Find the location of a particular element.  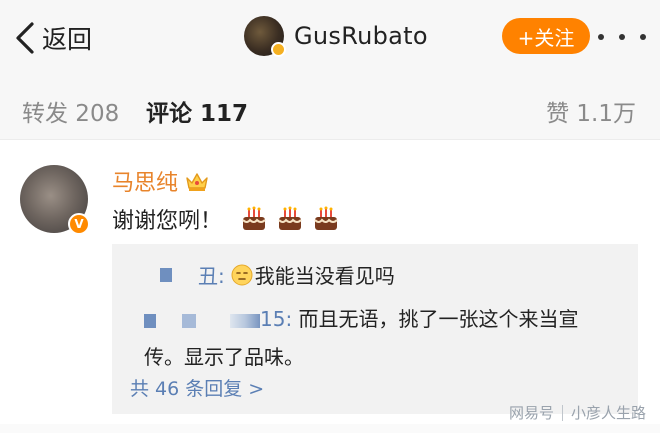

reply-item: 丑: 我能当没看见吗 is located at coordinates (277, 274).